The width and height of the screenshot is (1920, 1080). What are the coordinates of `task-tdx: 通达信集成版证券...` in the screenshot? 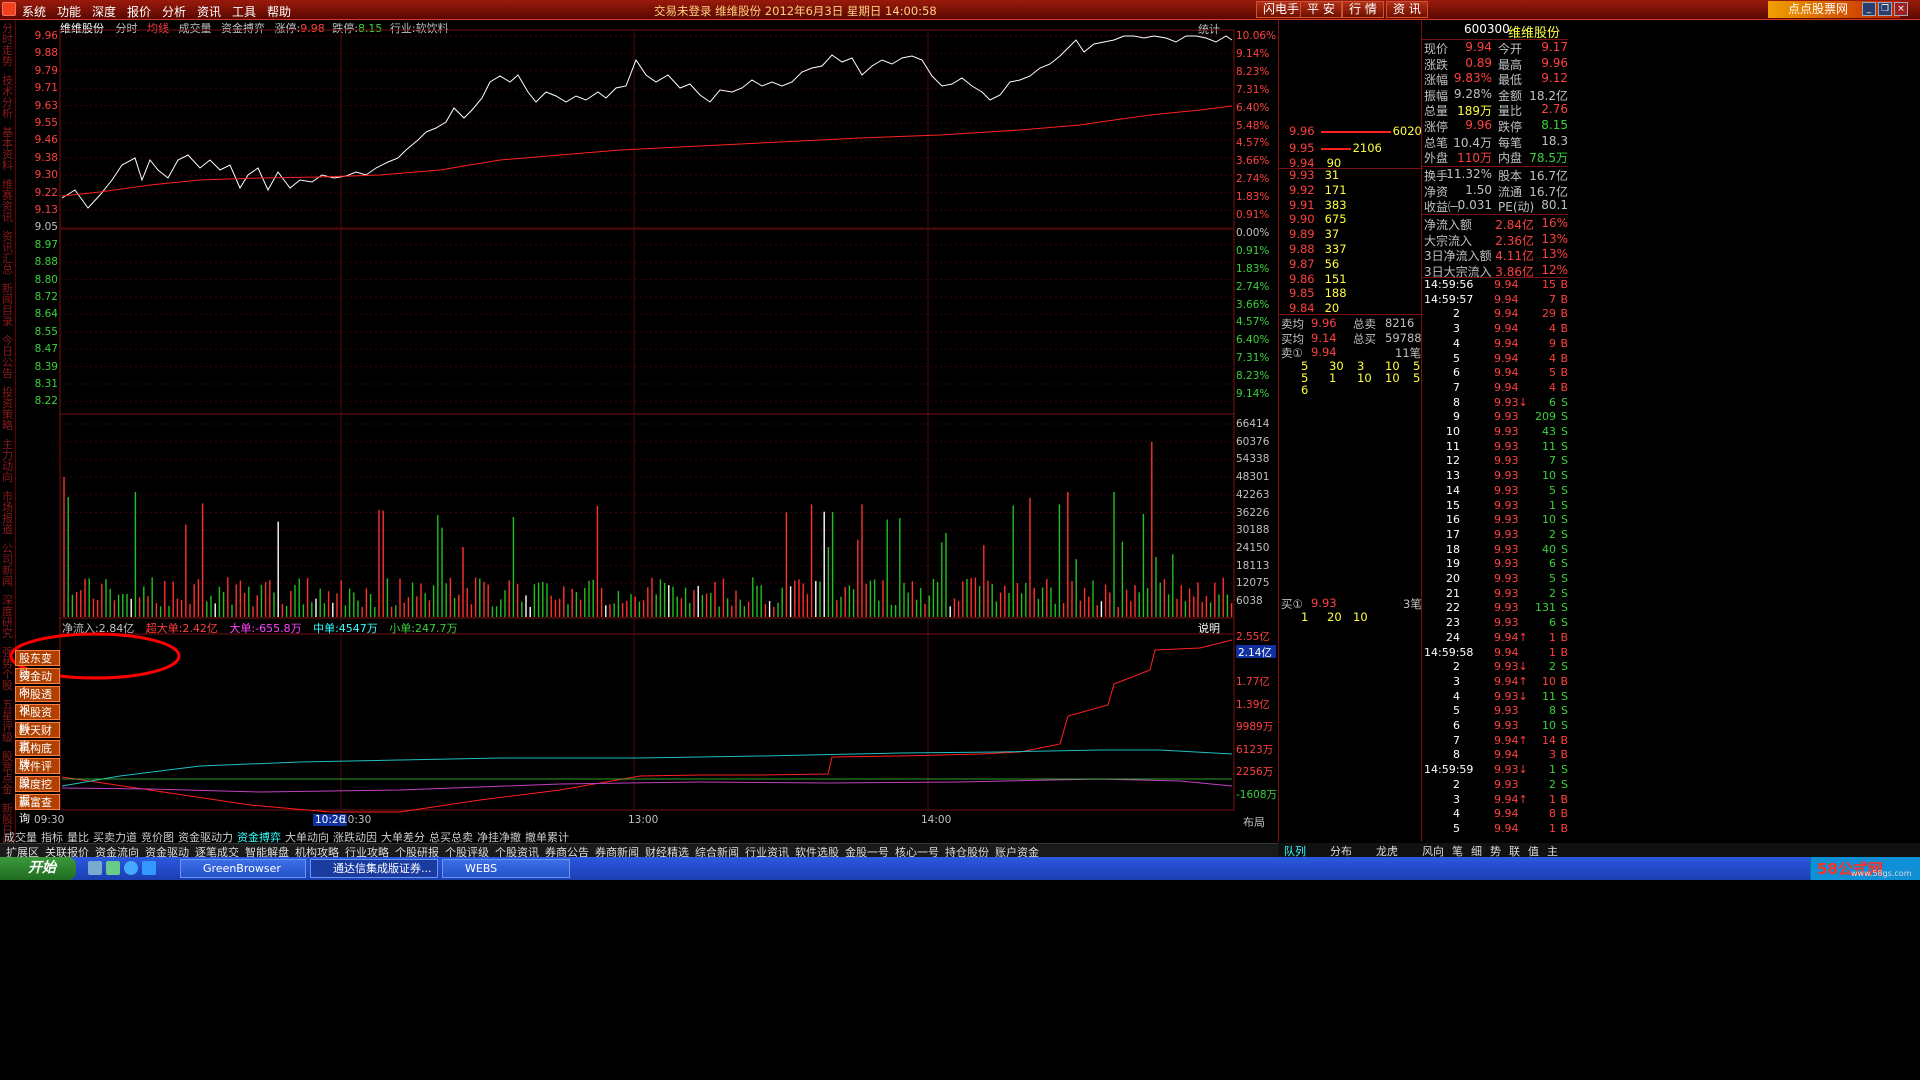 It's located at (374, 868).